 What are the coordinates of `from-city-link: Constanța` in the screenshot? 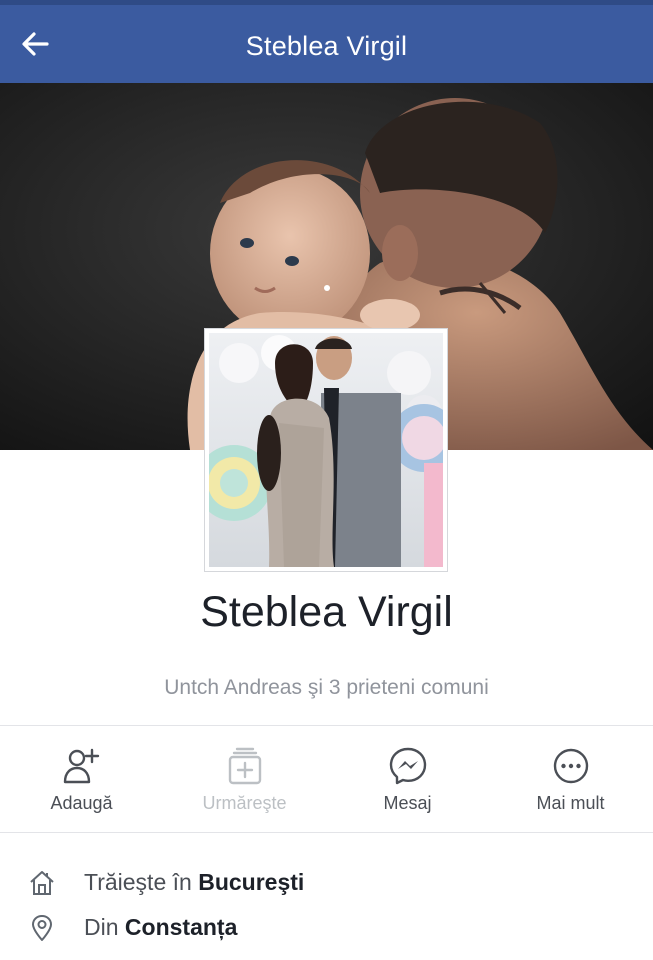 It's located at (181, 927).